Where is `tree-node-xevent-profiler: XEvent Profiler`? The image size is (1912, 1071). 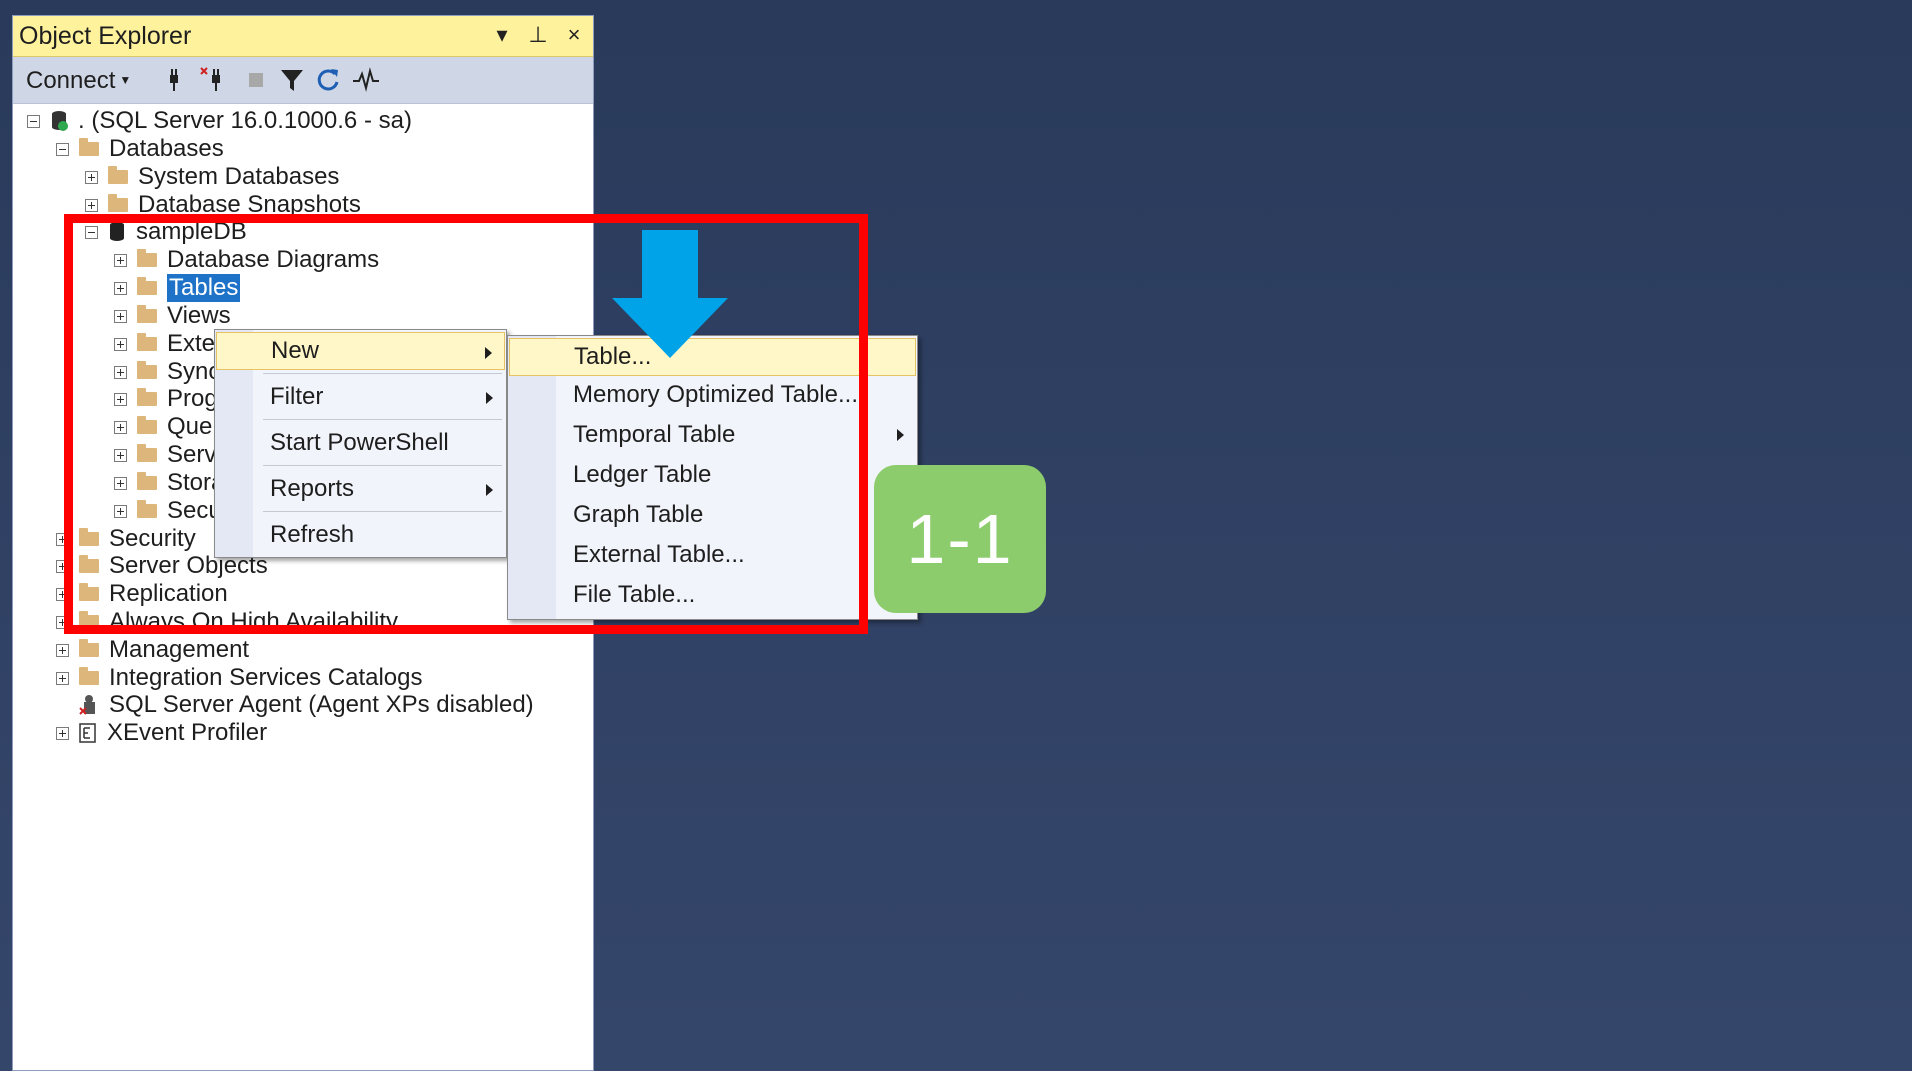
tree-node-xevent-profiler: XEvent Profiler is located at coordinates (161, 733).